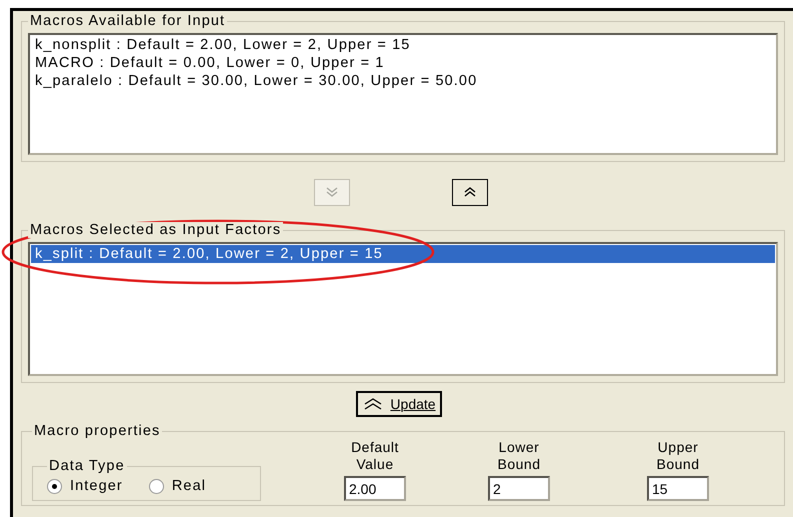 The height and width of the screenshot is (517, 793). What do you see at coordinates (156, 230) in the screenshot?
I see `group-title: Macros Selected as Input Factors` at bounding box center [156, 230].